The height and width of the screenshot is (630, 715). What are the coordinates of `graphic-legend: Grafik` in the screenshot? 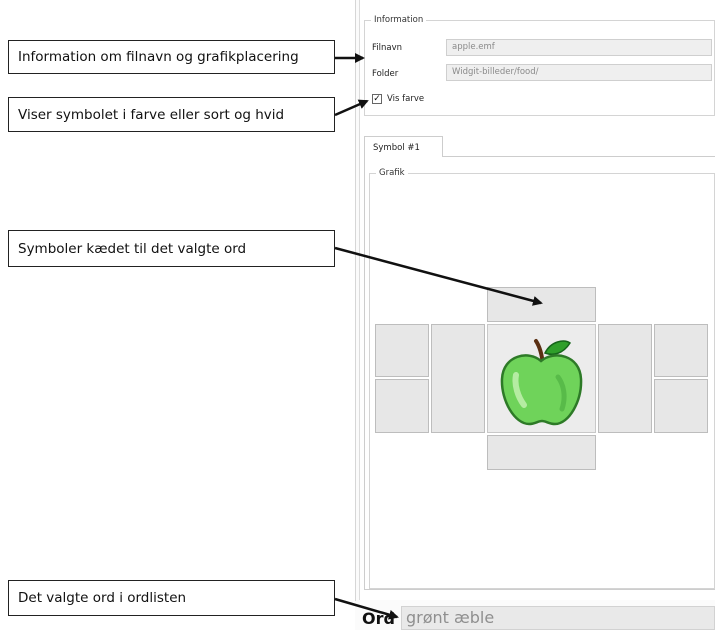 It's located at (392, 173).